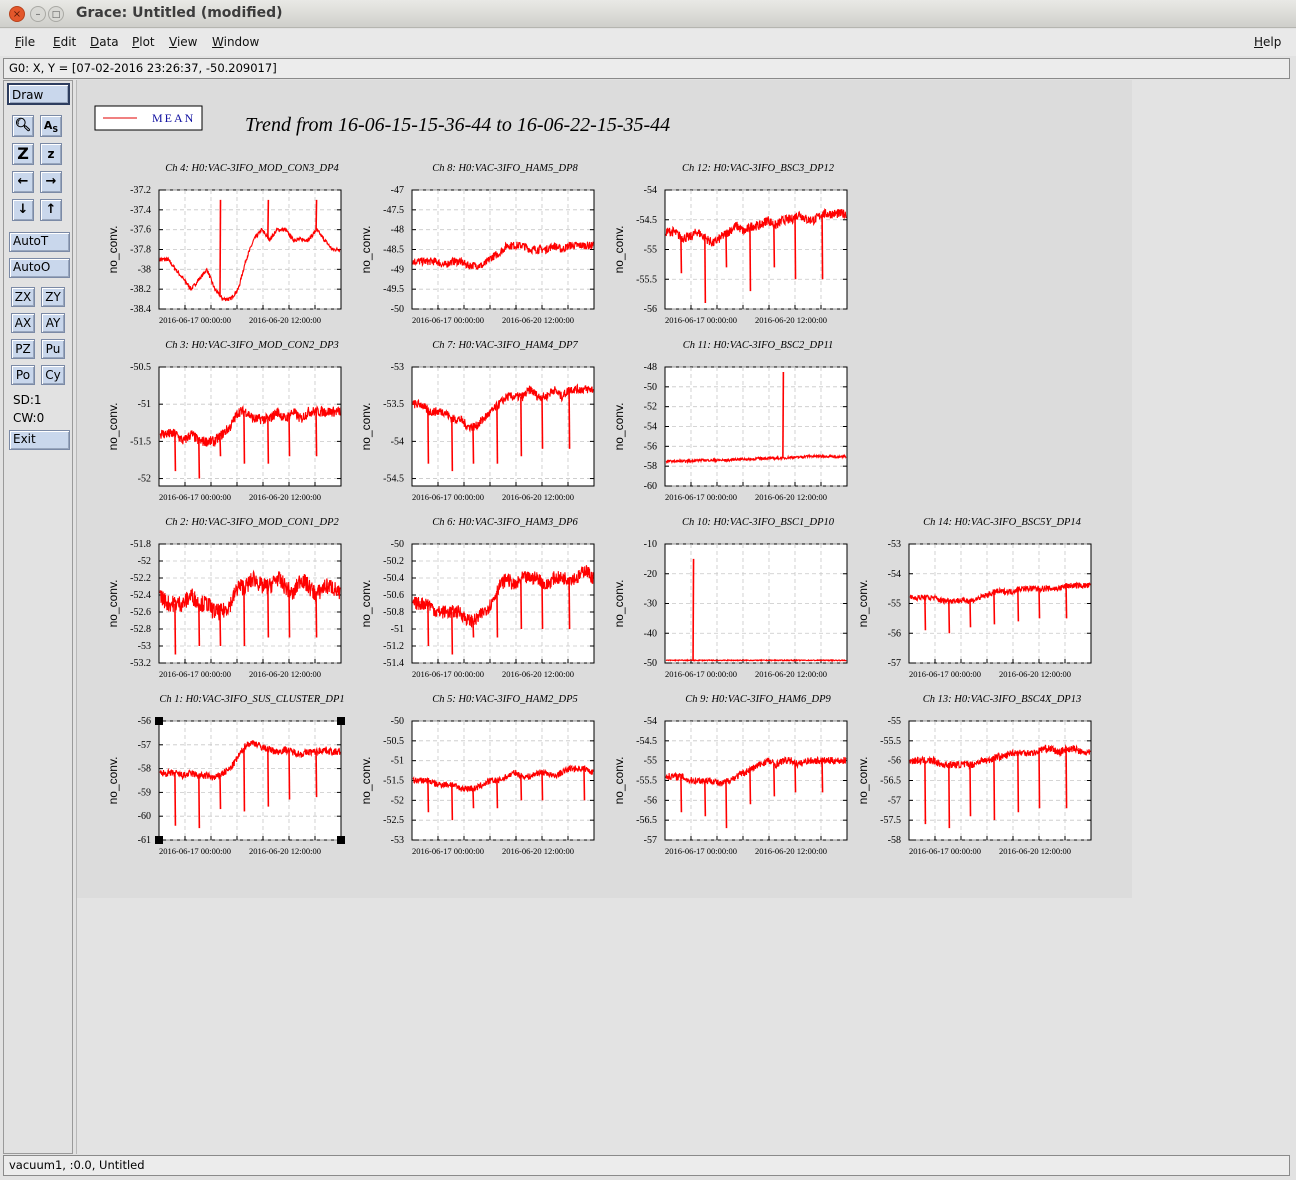 This screenshot has height=1180, width=1296. Describe the element at coordinates (144, 840) in the screenshot. I see `y-tick-label: -61` at that location.